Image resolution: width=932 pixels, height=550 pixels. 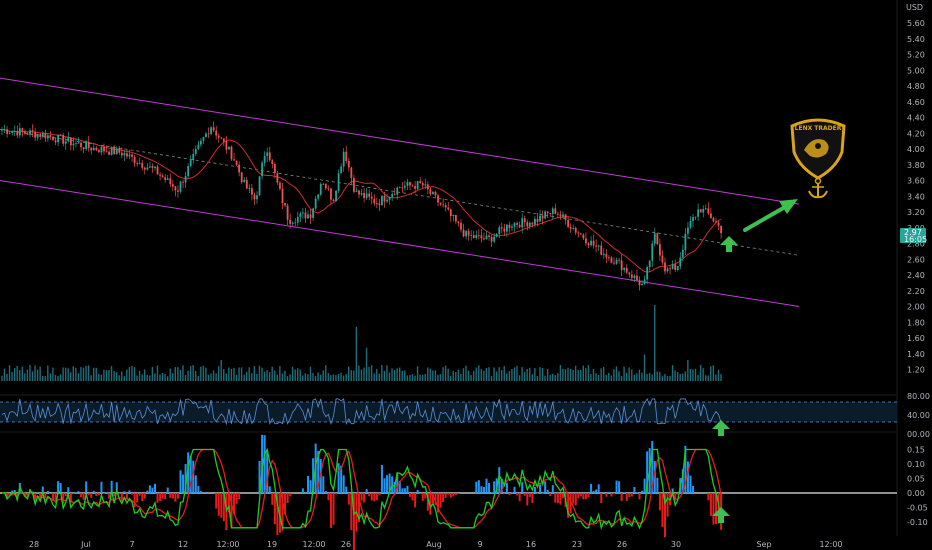 I want to click on rsi-pane, so click(x=448, y=412).